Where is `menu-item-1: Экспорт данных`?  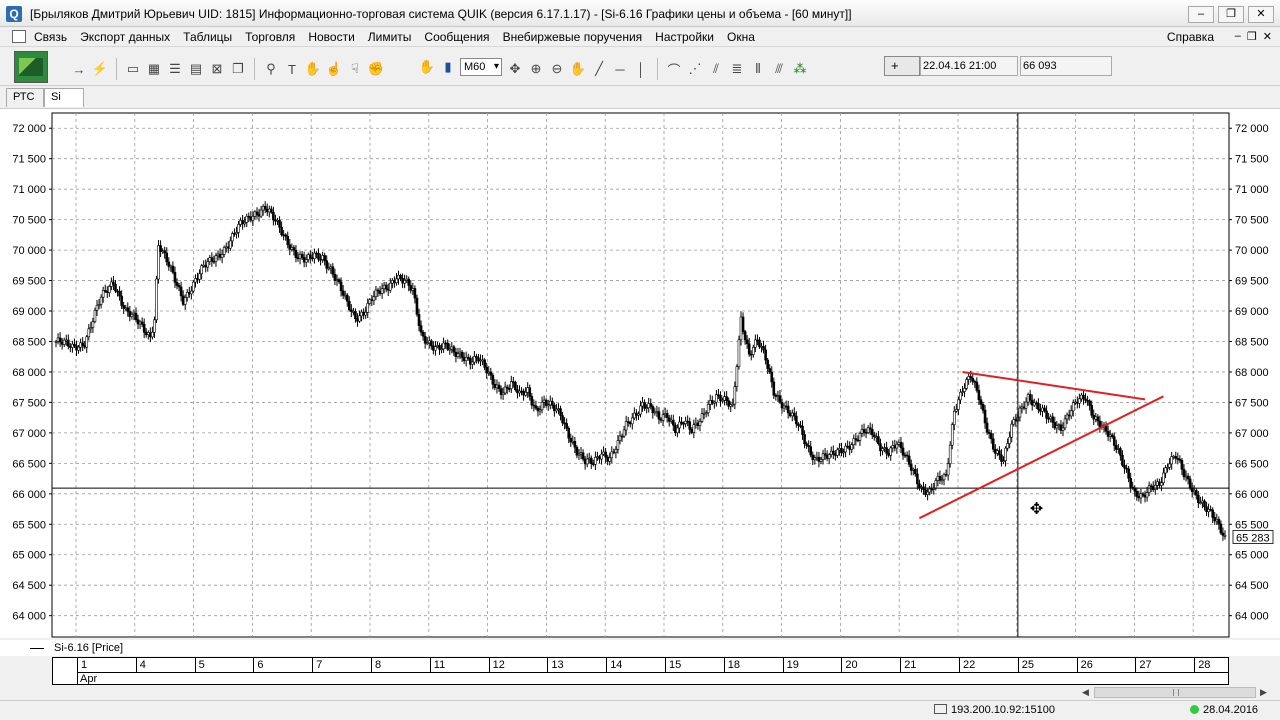 menu-item-1: Экспорт данных is located at coordinates (125, 37).